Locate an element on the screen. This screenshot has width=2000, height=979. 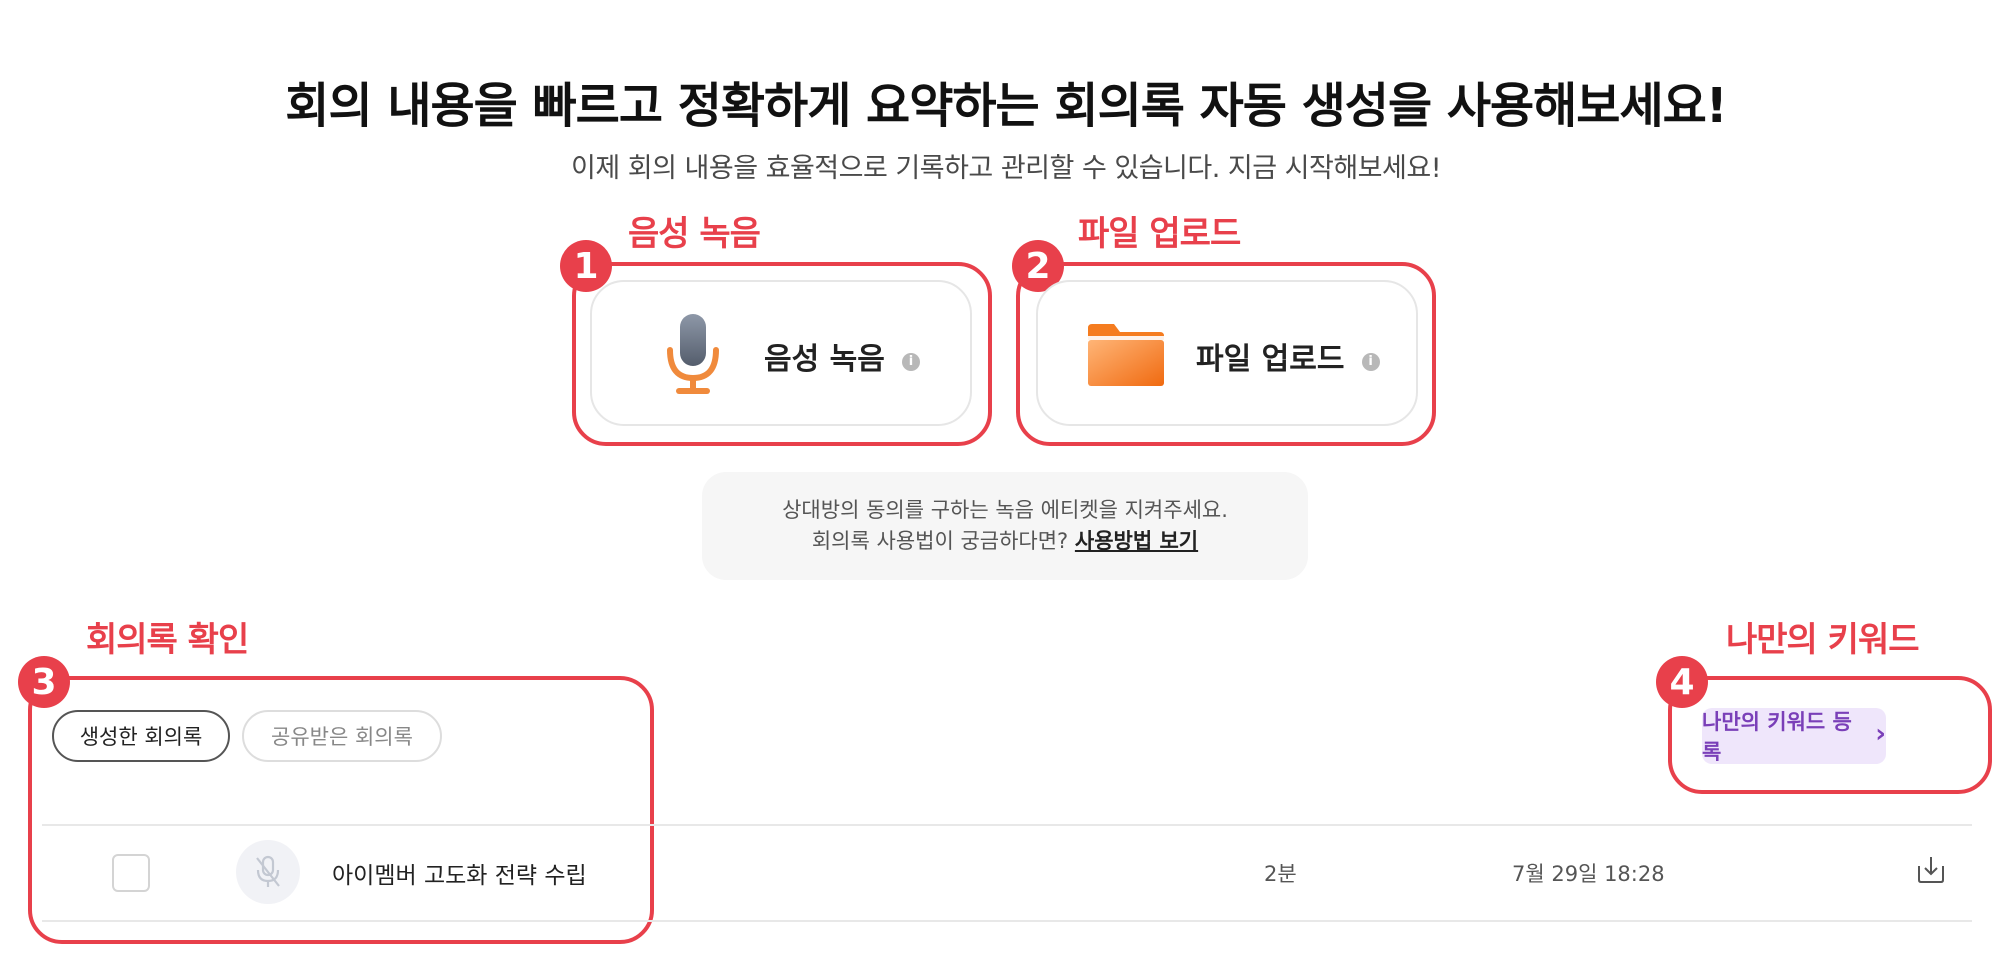
folder-icon is located at coordinates (1126, 357).